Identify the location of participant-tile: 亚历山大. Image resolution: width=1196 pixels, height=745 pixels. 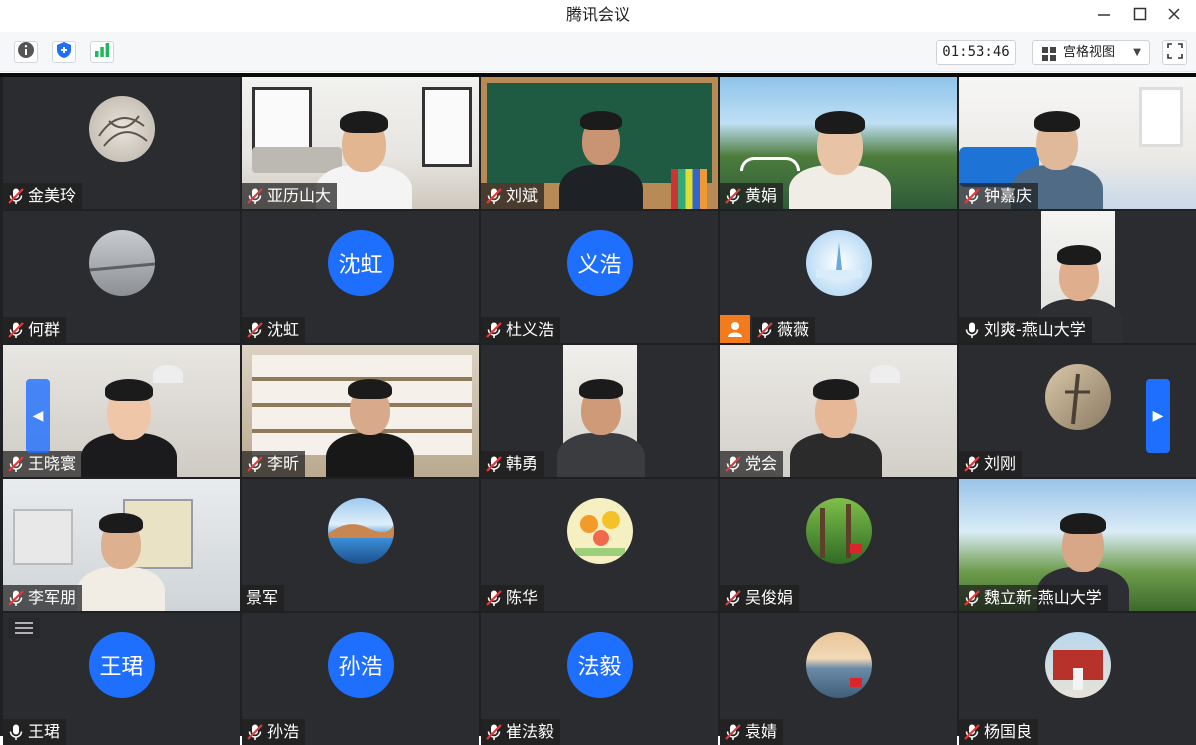
(360, 143).